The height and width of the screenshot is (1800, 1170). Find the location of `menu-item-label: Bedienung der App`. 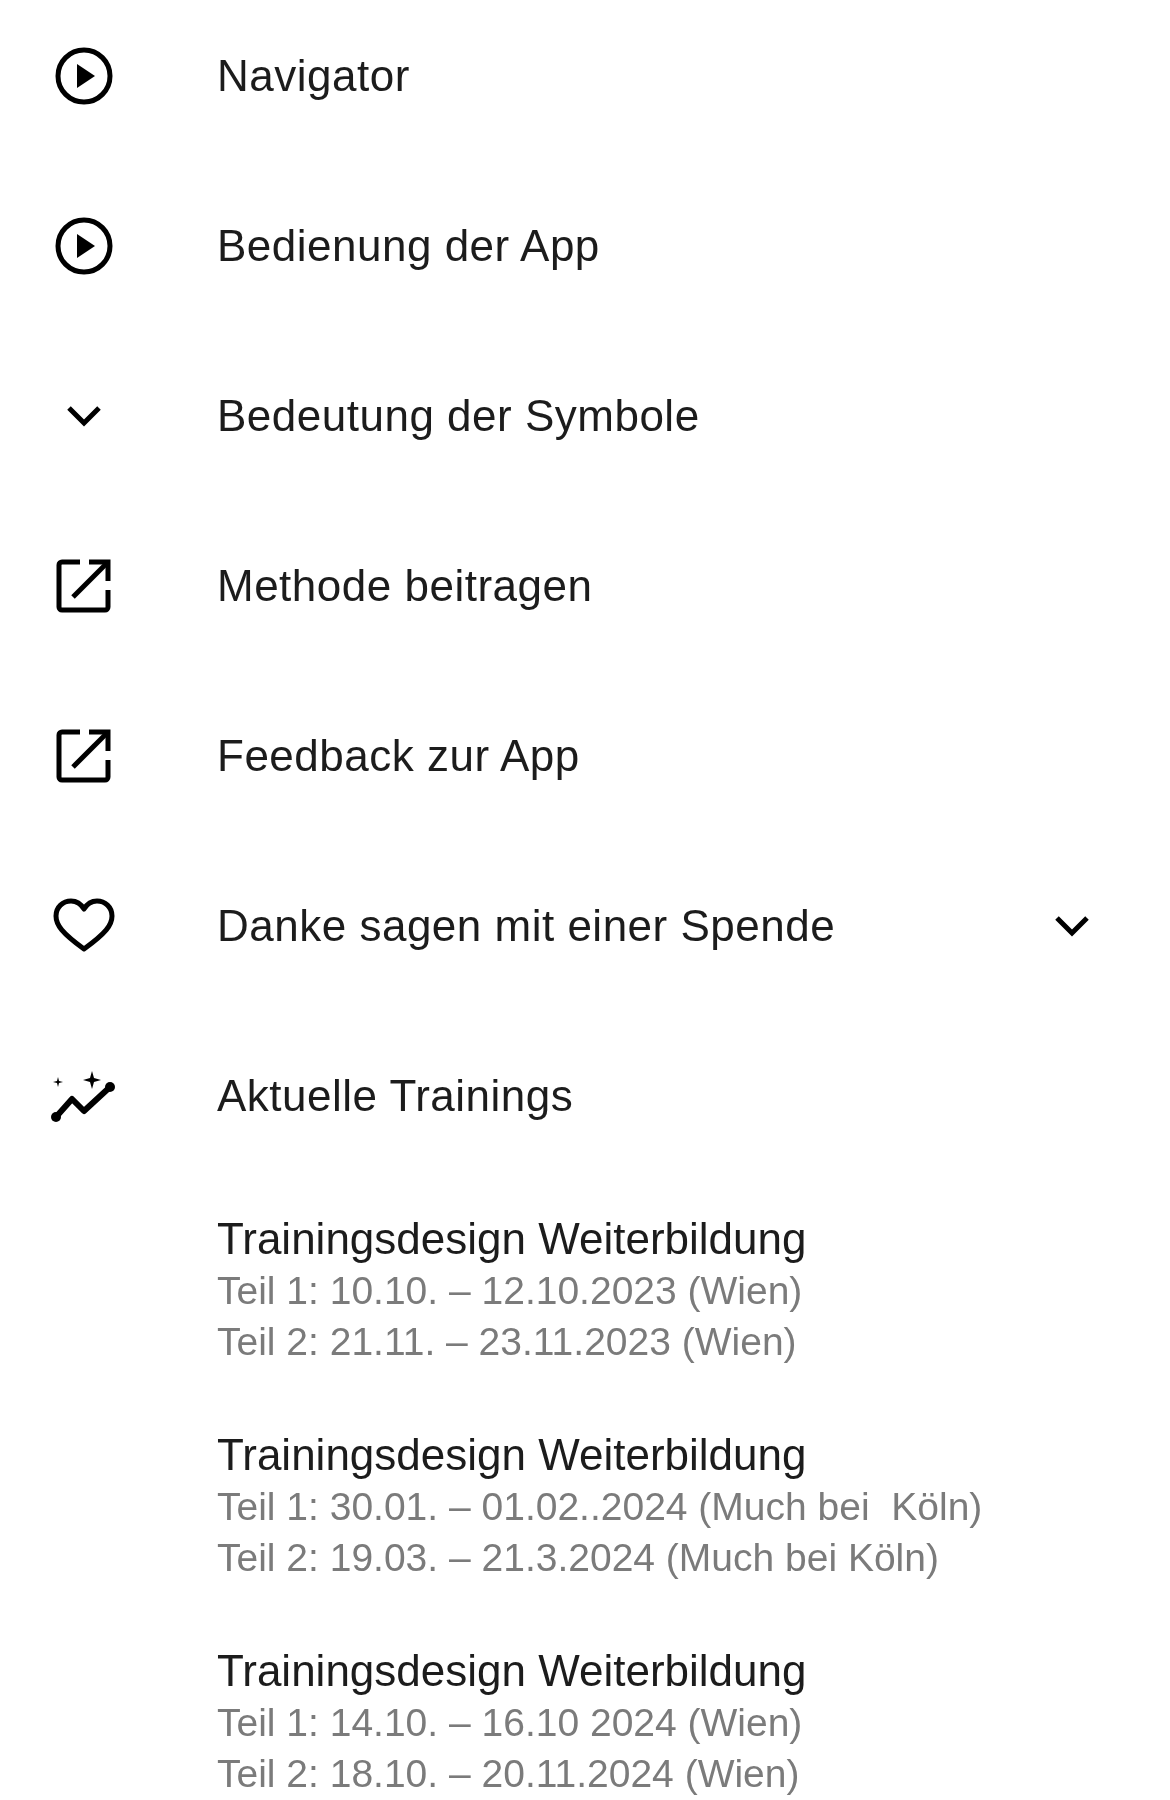

menu-item-label: Bedienung der App is located at coordinates (653, 246).